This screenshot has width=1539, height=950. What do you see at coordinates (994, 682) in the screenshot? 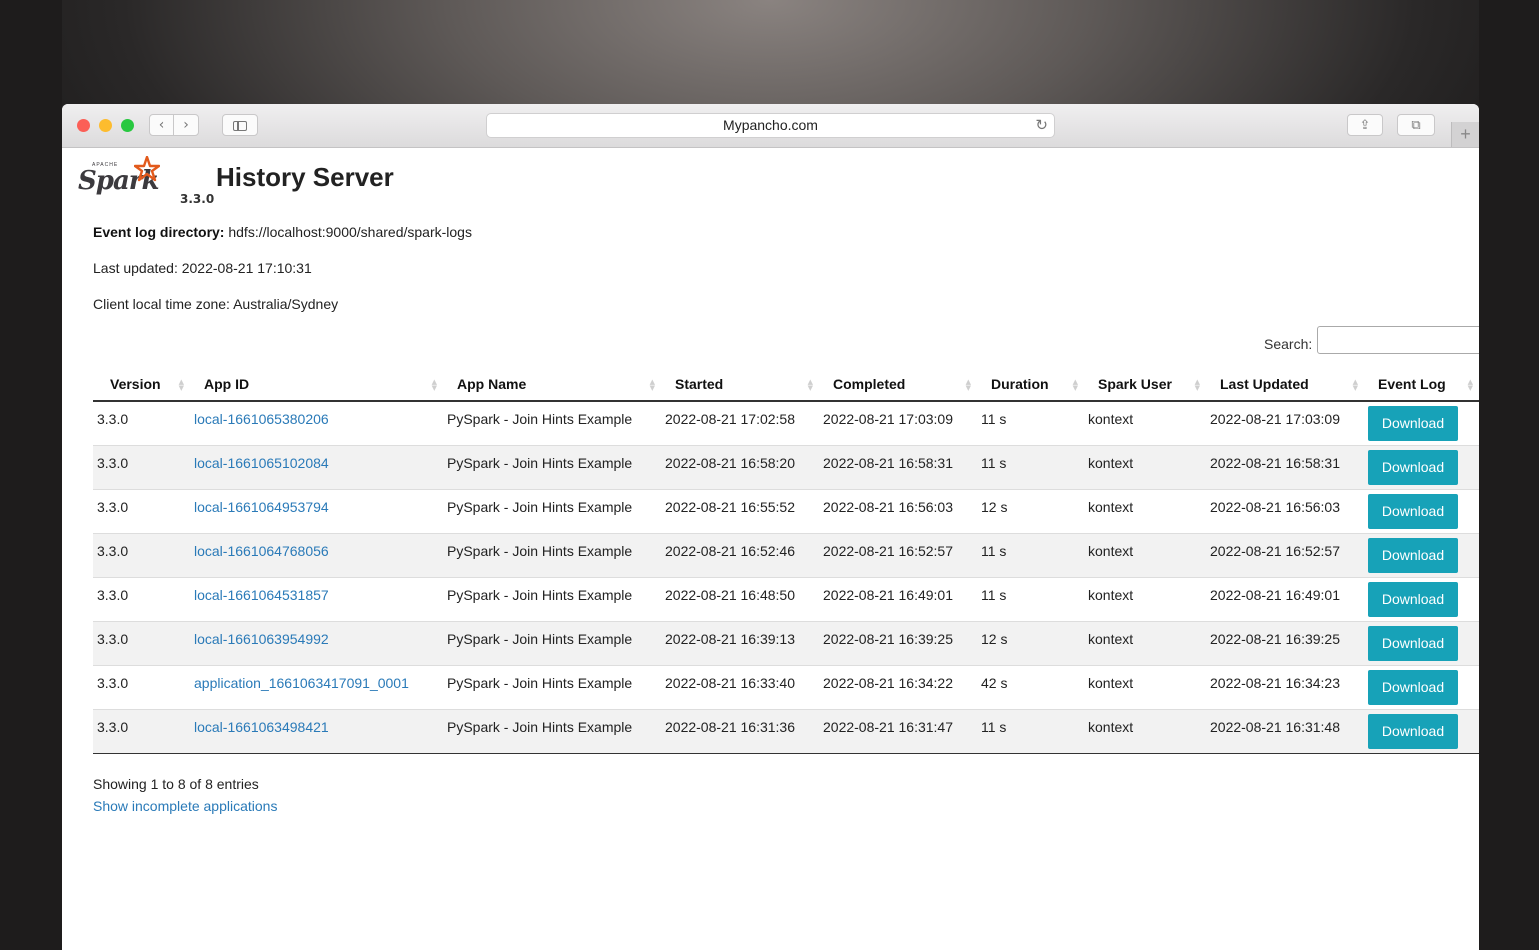
I see `duration-text: 42 s` at bounding box center [994, 682].